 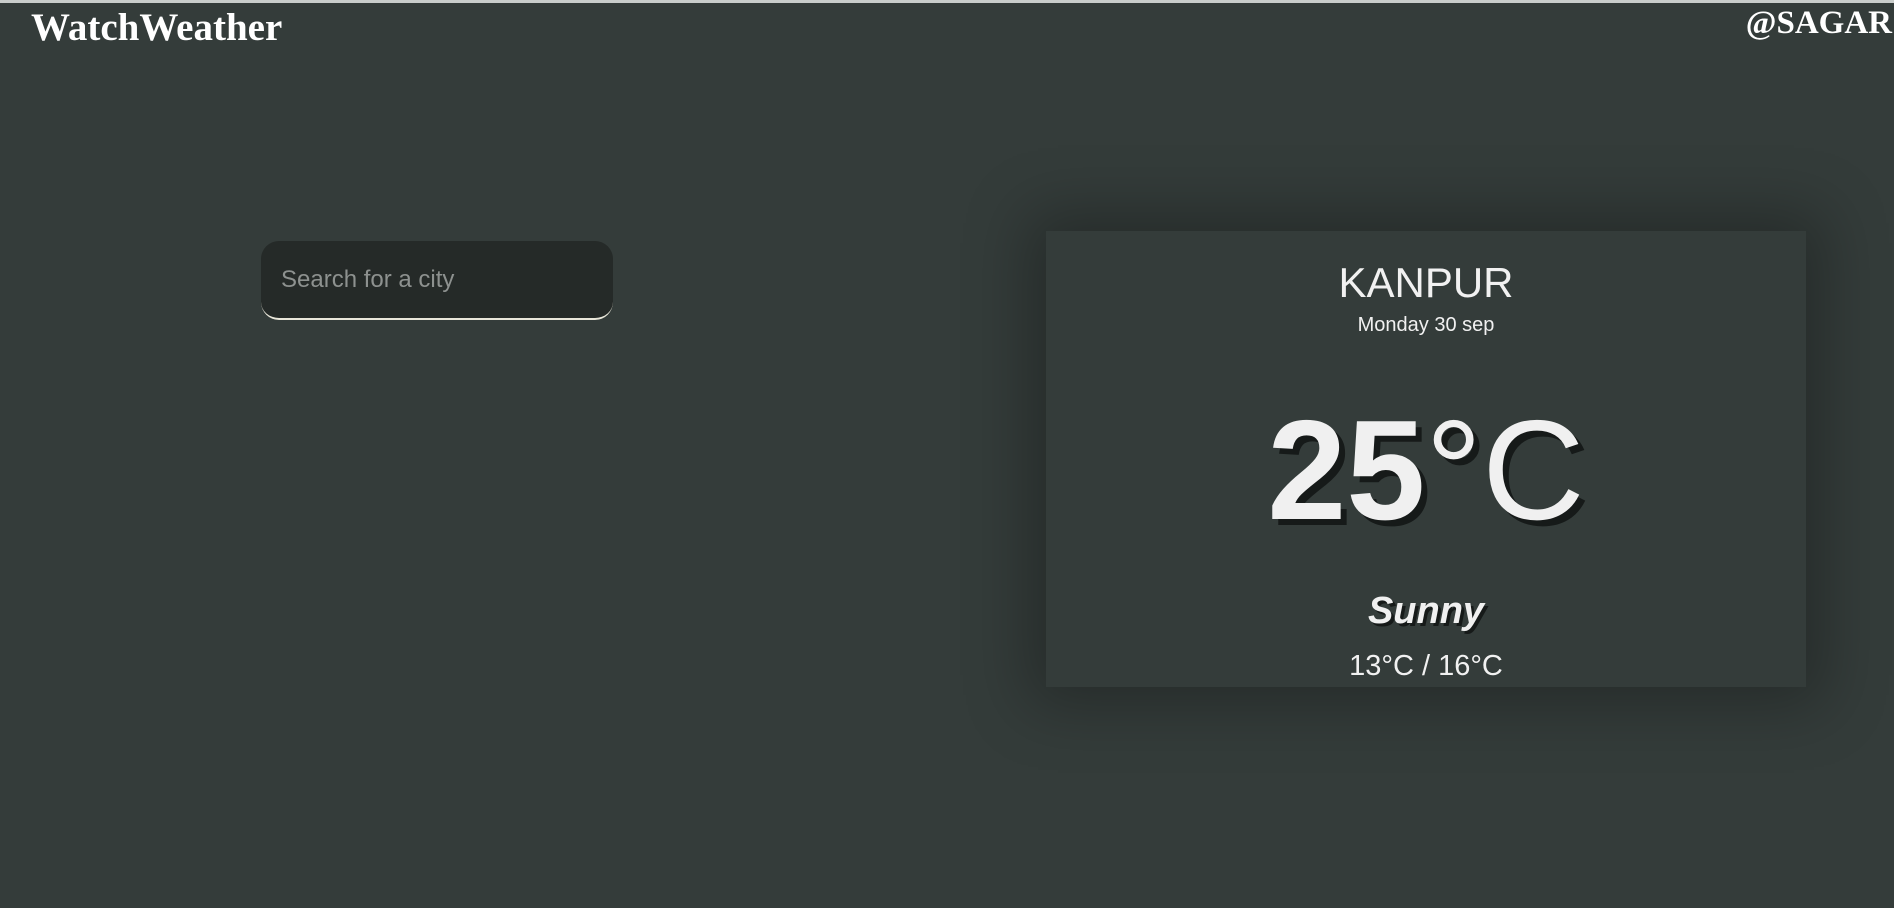 I want to click on weather-date: Monday 30 sep, so click(x=1426, y=325).